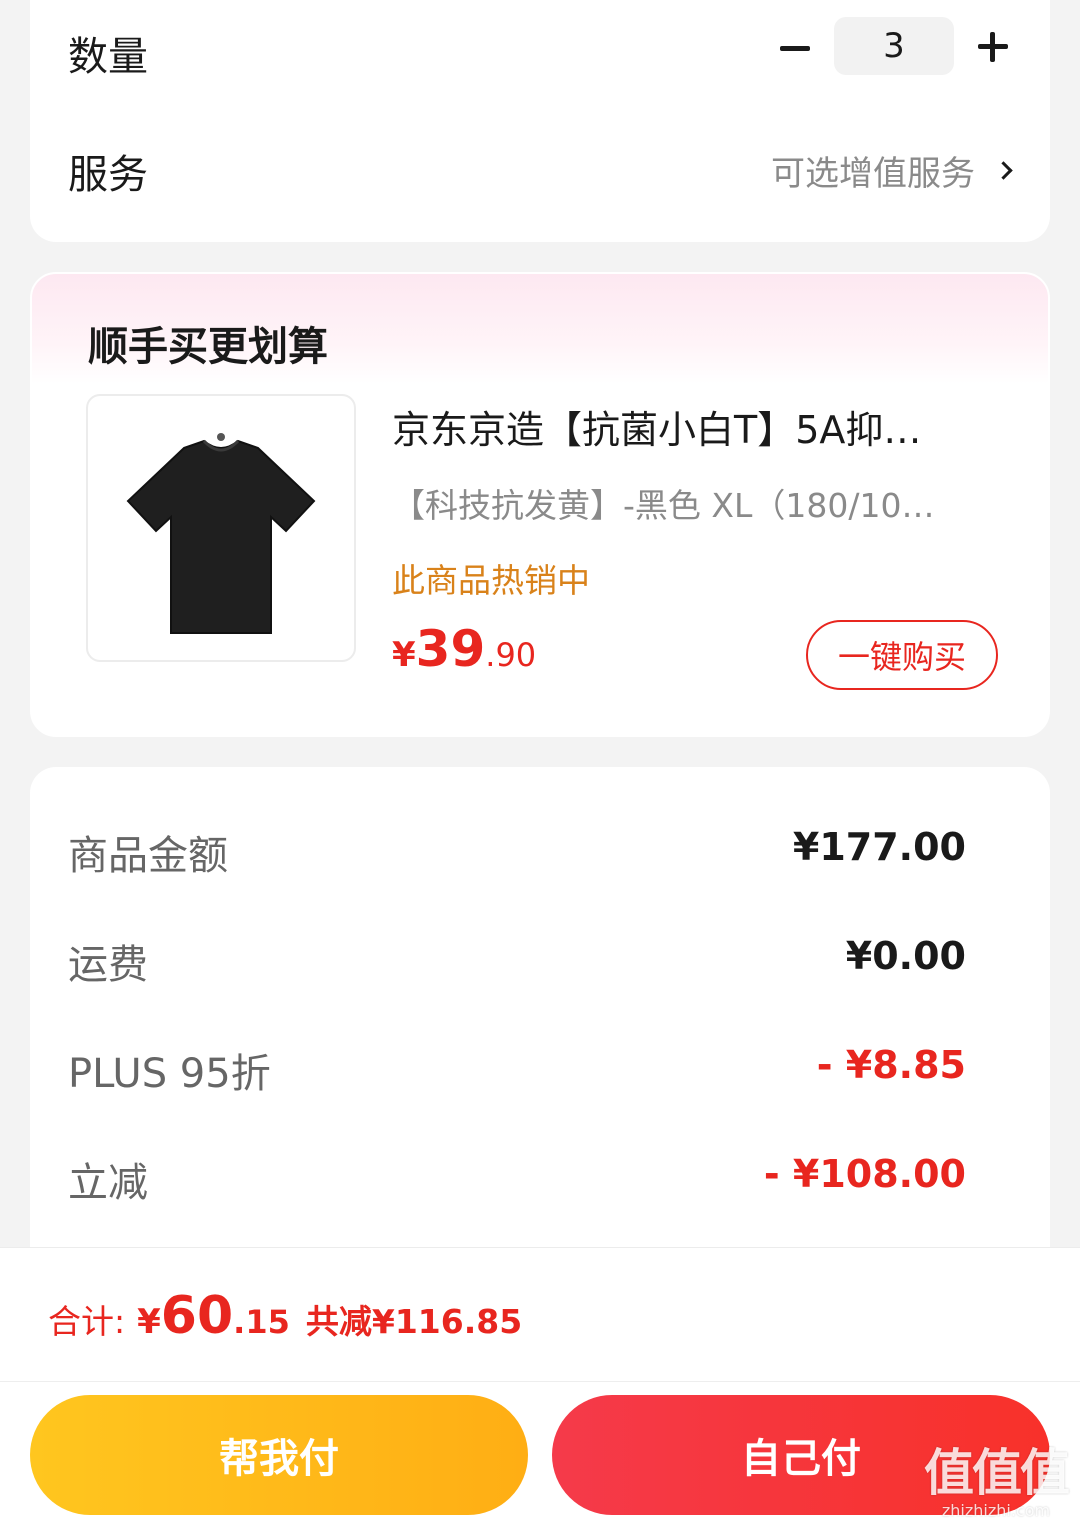 This screenshot has width=1080, height=1526. I want to click on total-decimal: .15, so click(261, 1322).